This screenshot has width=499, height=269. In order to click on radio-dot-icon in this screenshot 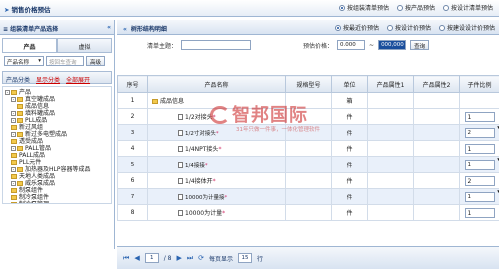, I will do `click(338, 28)`.